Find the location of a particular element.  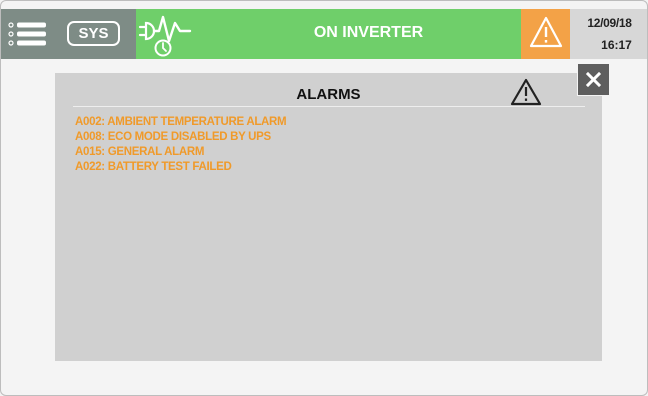

sys-area: SYS is located at coordinates (96, 34).